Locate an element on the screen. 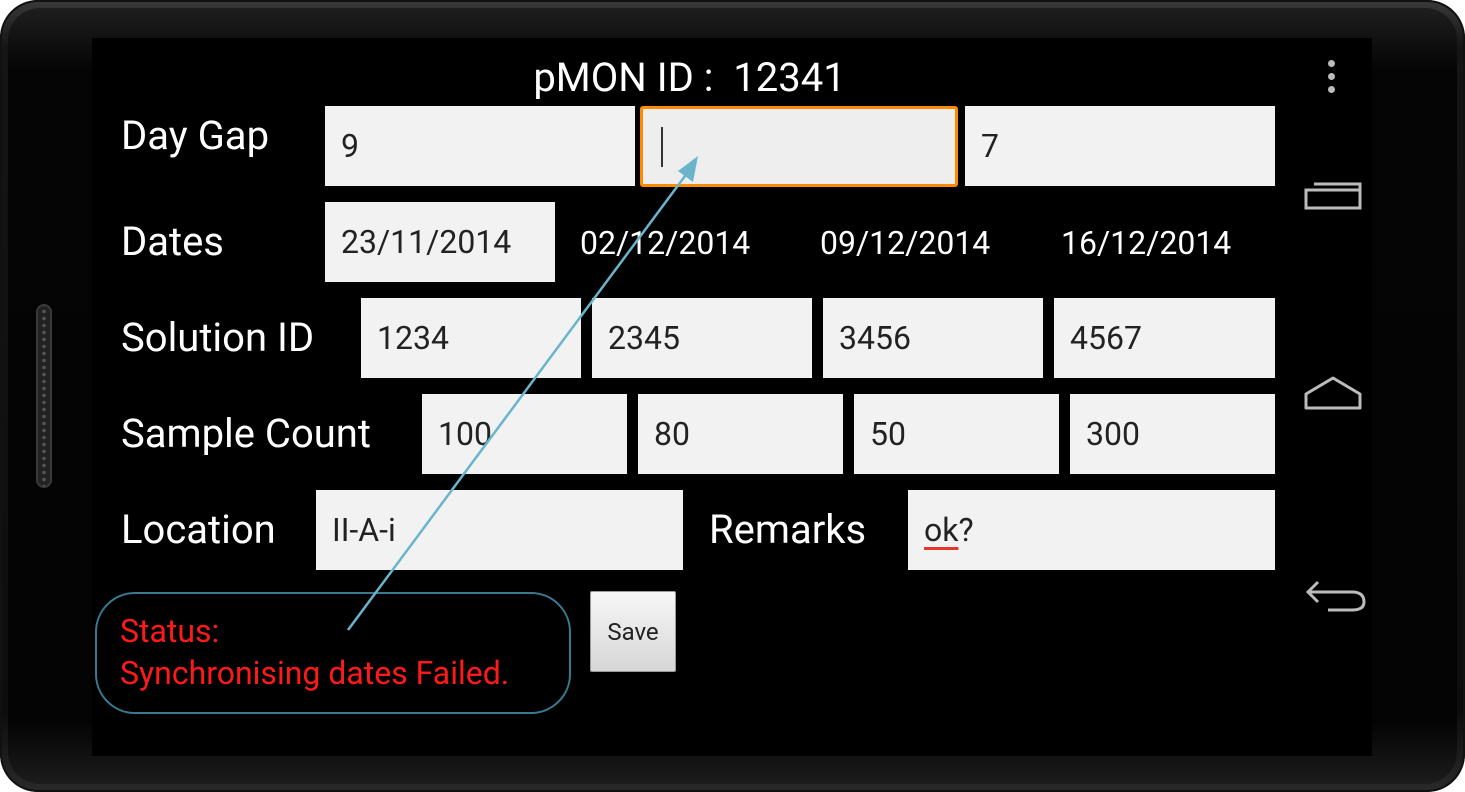 The height and width of the screenshot is (792, 1465). date-value-4: 16/12/2014 is located at coordinates (1146, 243).